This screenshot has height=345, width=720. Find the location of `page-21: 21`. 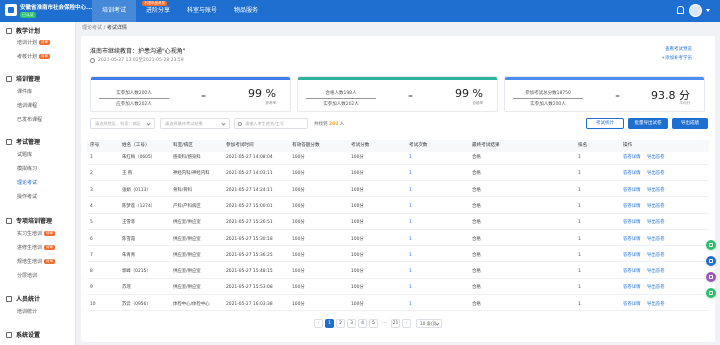

page-21: 21 is located at coordinates (395, 323).